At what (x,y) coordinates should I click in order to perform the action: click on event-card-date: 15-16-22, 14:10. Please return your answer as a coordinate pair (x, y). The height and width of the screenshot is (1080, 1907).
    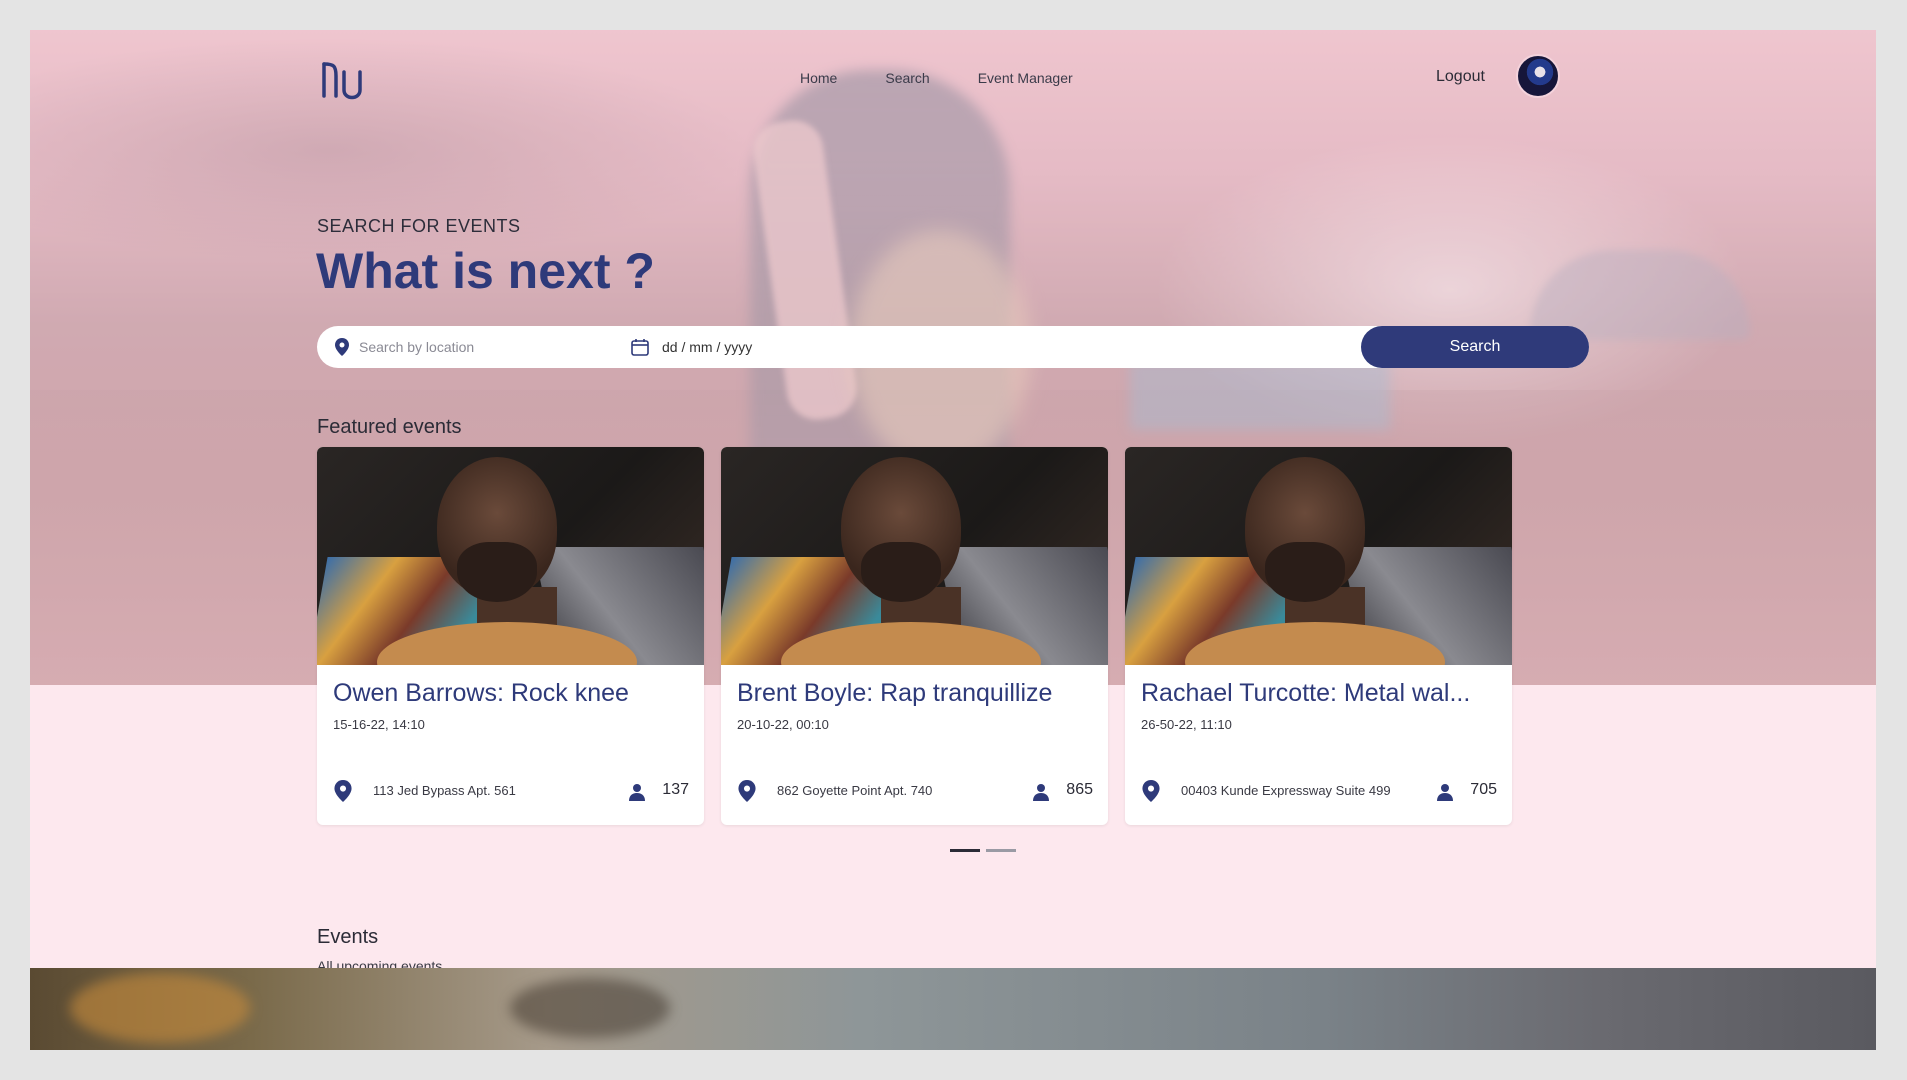
    Looking at the image, I should click on (379, 724).